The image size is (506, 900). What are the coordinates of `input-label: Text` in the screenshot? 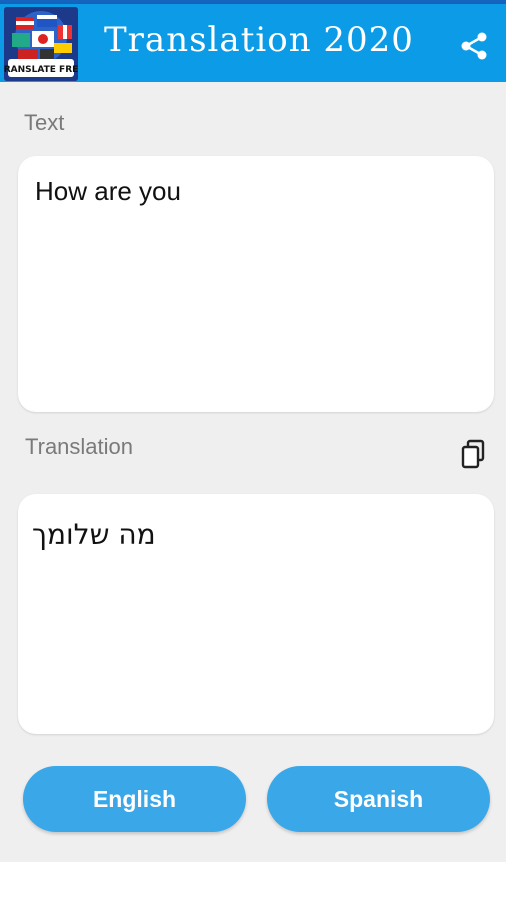 It's located at (44, 122).